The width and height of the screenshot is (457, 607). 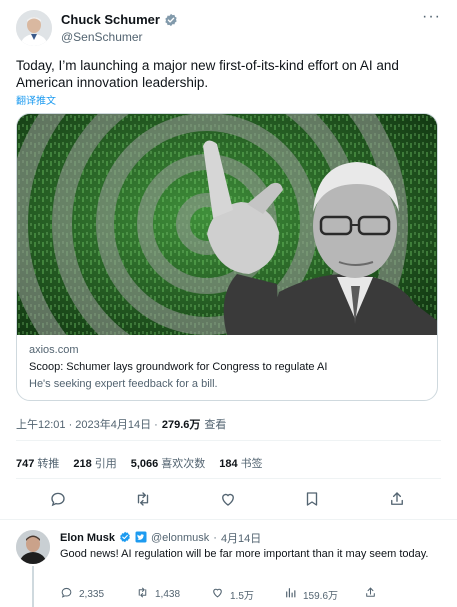 I want to click on tweet-stats: 747 转推 218 引用 5,066 喜欢次数 184 书签, so click(x=139, y=463).